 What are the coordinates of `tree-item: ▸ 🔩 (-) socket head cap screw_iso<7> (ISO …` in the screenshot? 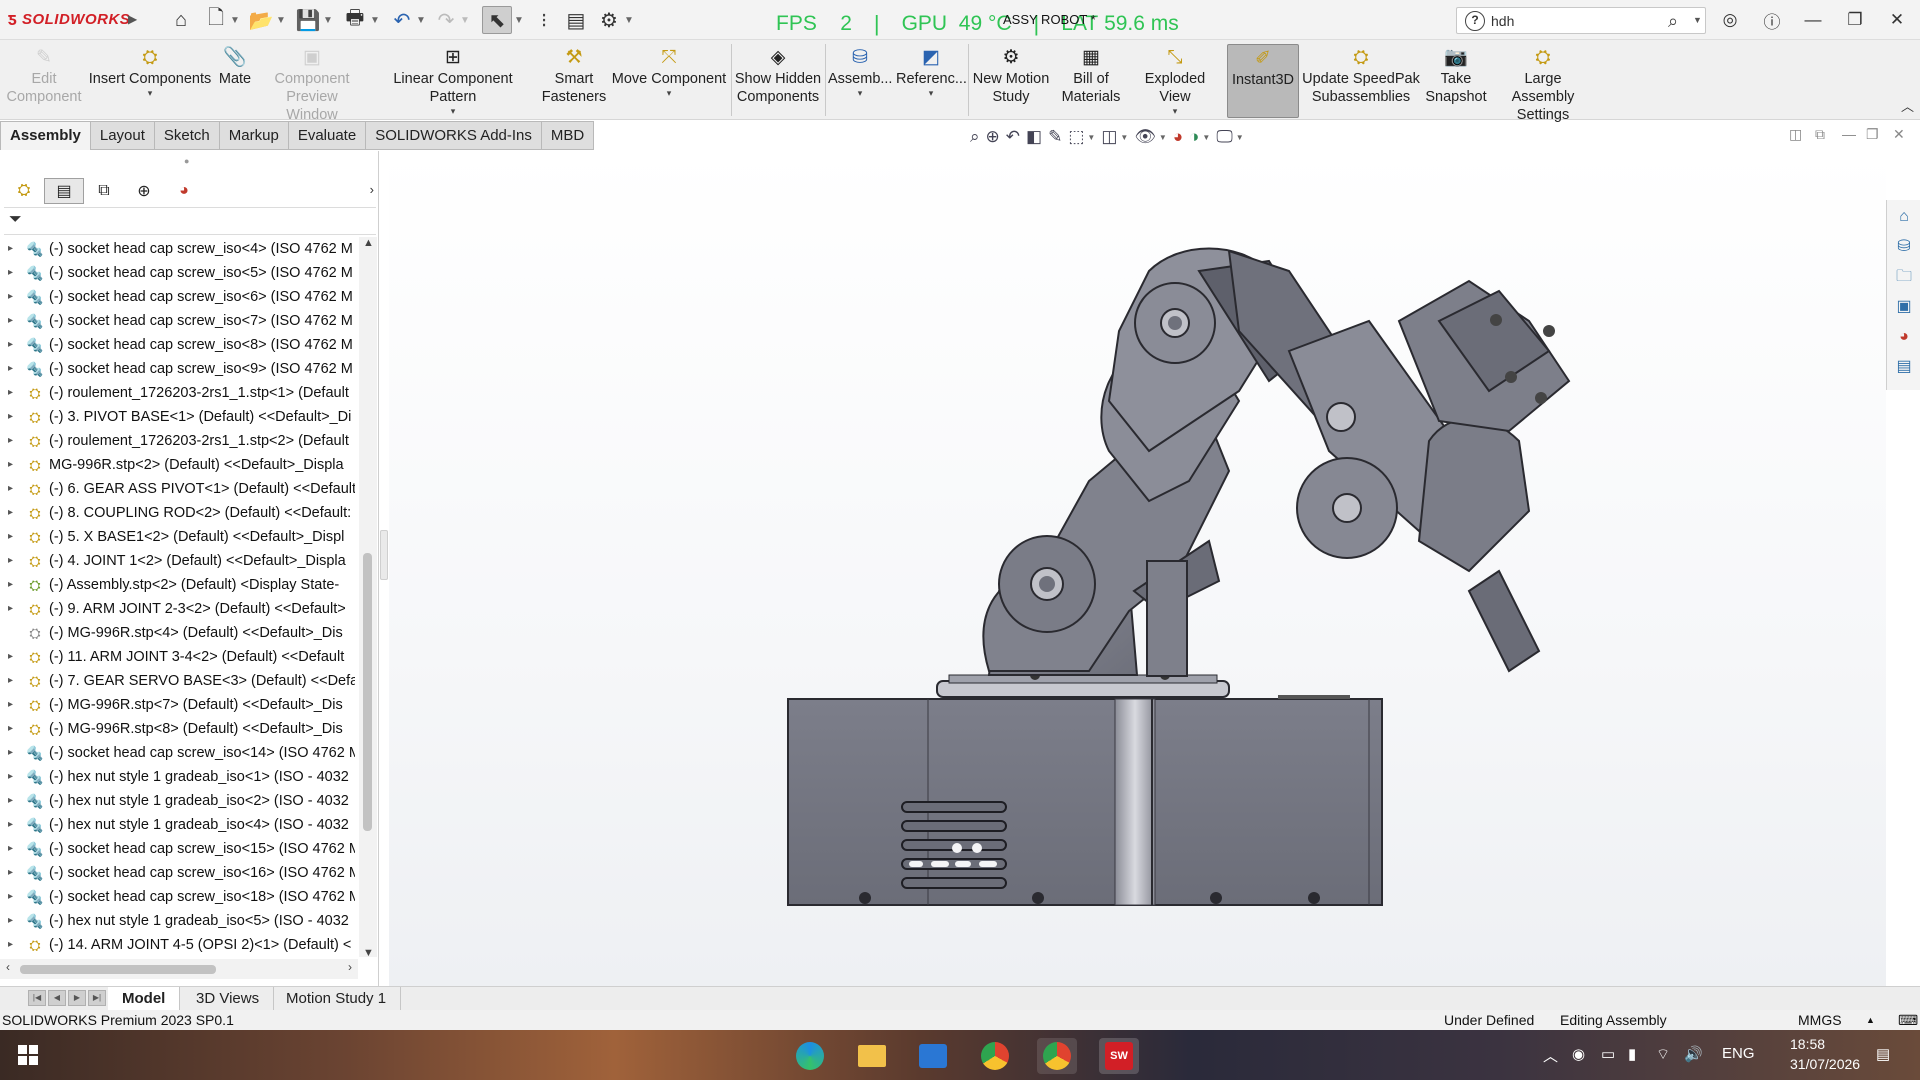 It's located at (179, 321).